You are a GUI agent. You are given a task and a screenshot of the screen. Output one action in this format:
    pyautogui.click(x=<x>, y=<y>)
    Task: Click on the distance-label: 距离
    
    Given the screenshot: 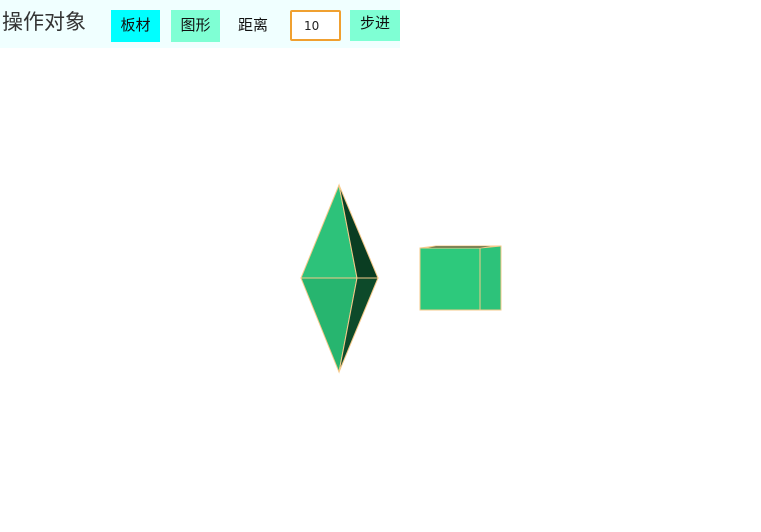 What is the action you would take?
    pyautogui.click(x=253, y=25)
    